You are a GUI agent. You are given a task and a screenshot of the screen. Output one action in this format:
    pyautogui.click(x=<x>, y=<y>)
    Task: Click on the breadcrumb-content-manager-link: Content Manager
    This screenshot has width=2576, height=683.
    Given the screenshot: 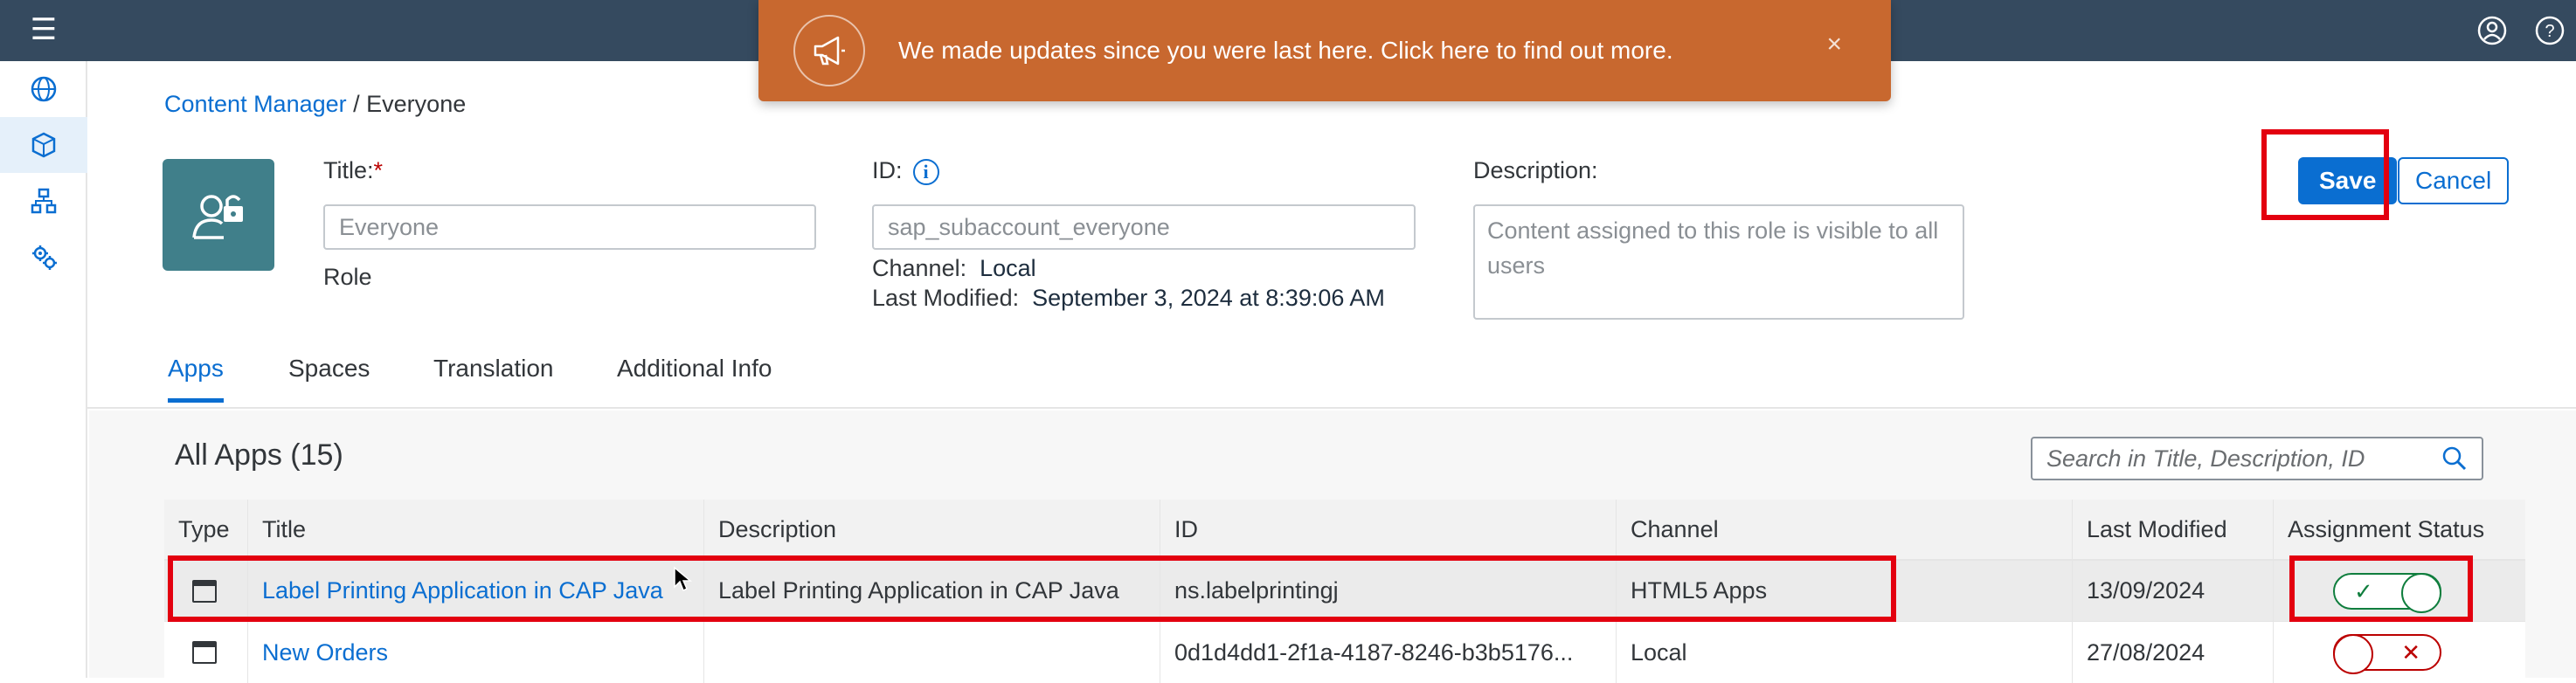 What is the action you would take?
    pyautogui.click(x=255, y=104)
    